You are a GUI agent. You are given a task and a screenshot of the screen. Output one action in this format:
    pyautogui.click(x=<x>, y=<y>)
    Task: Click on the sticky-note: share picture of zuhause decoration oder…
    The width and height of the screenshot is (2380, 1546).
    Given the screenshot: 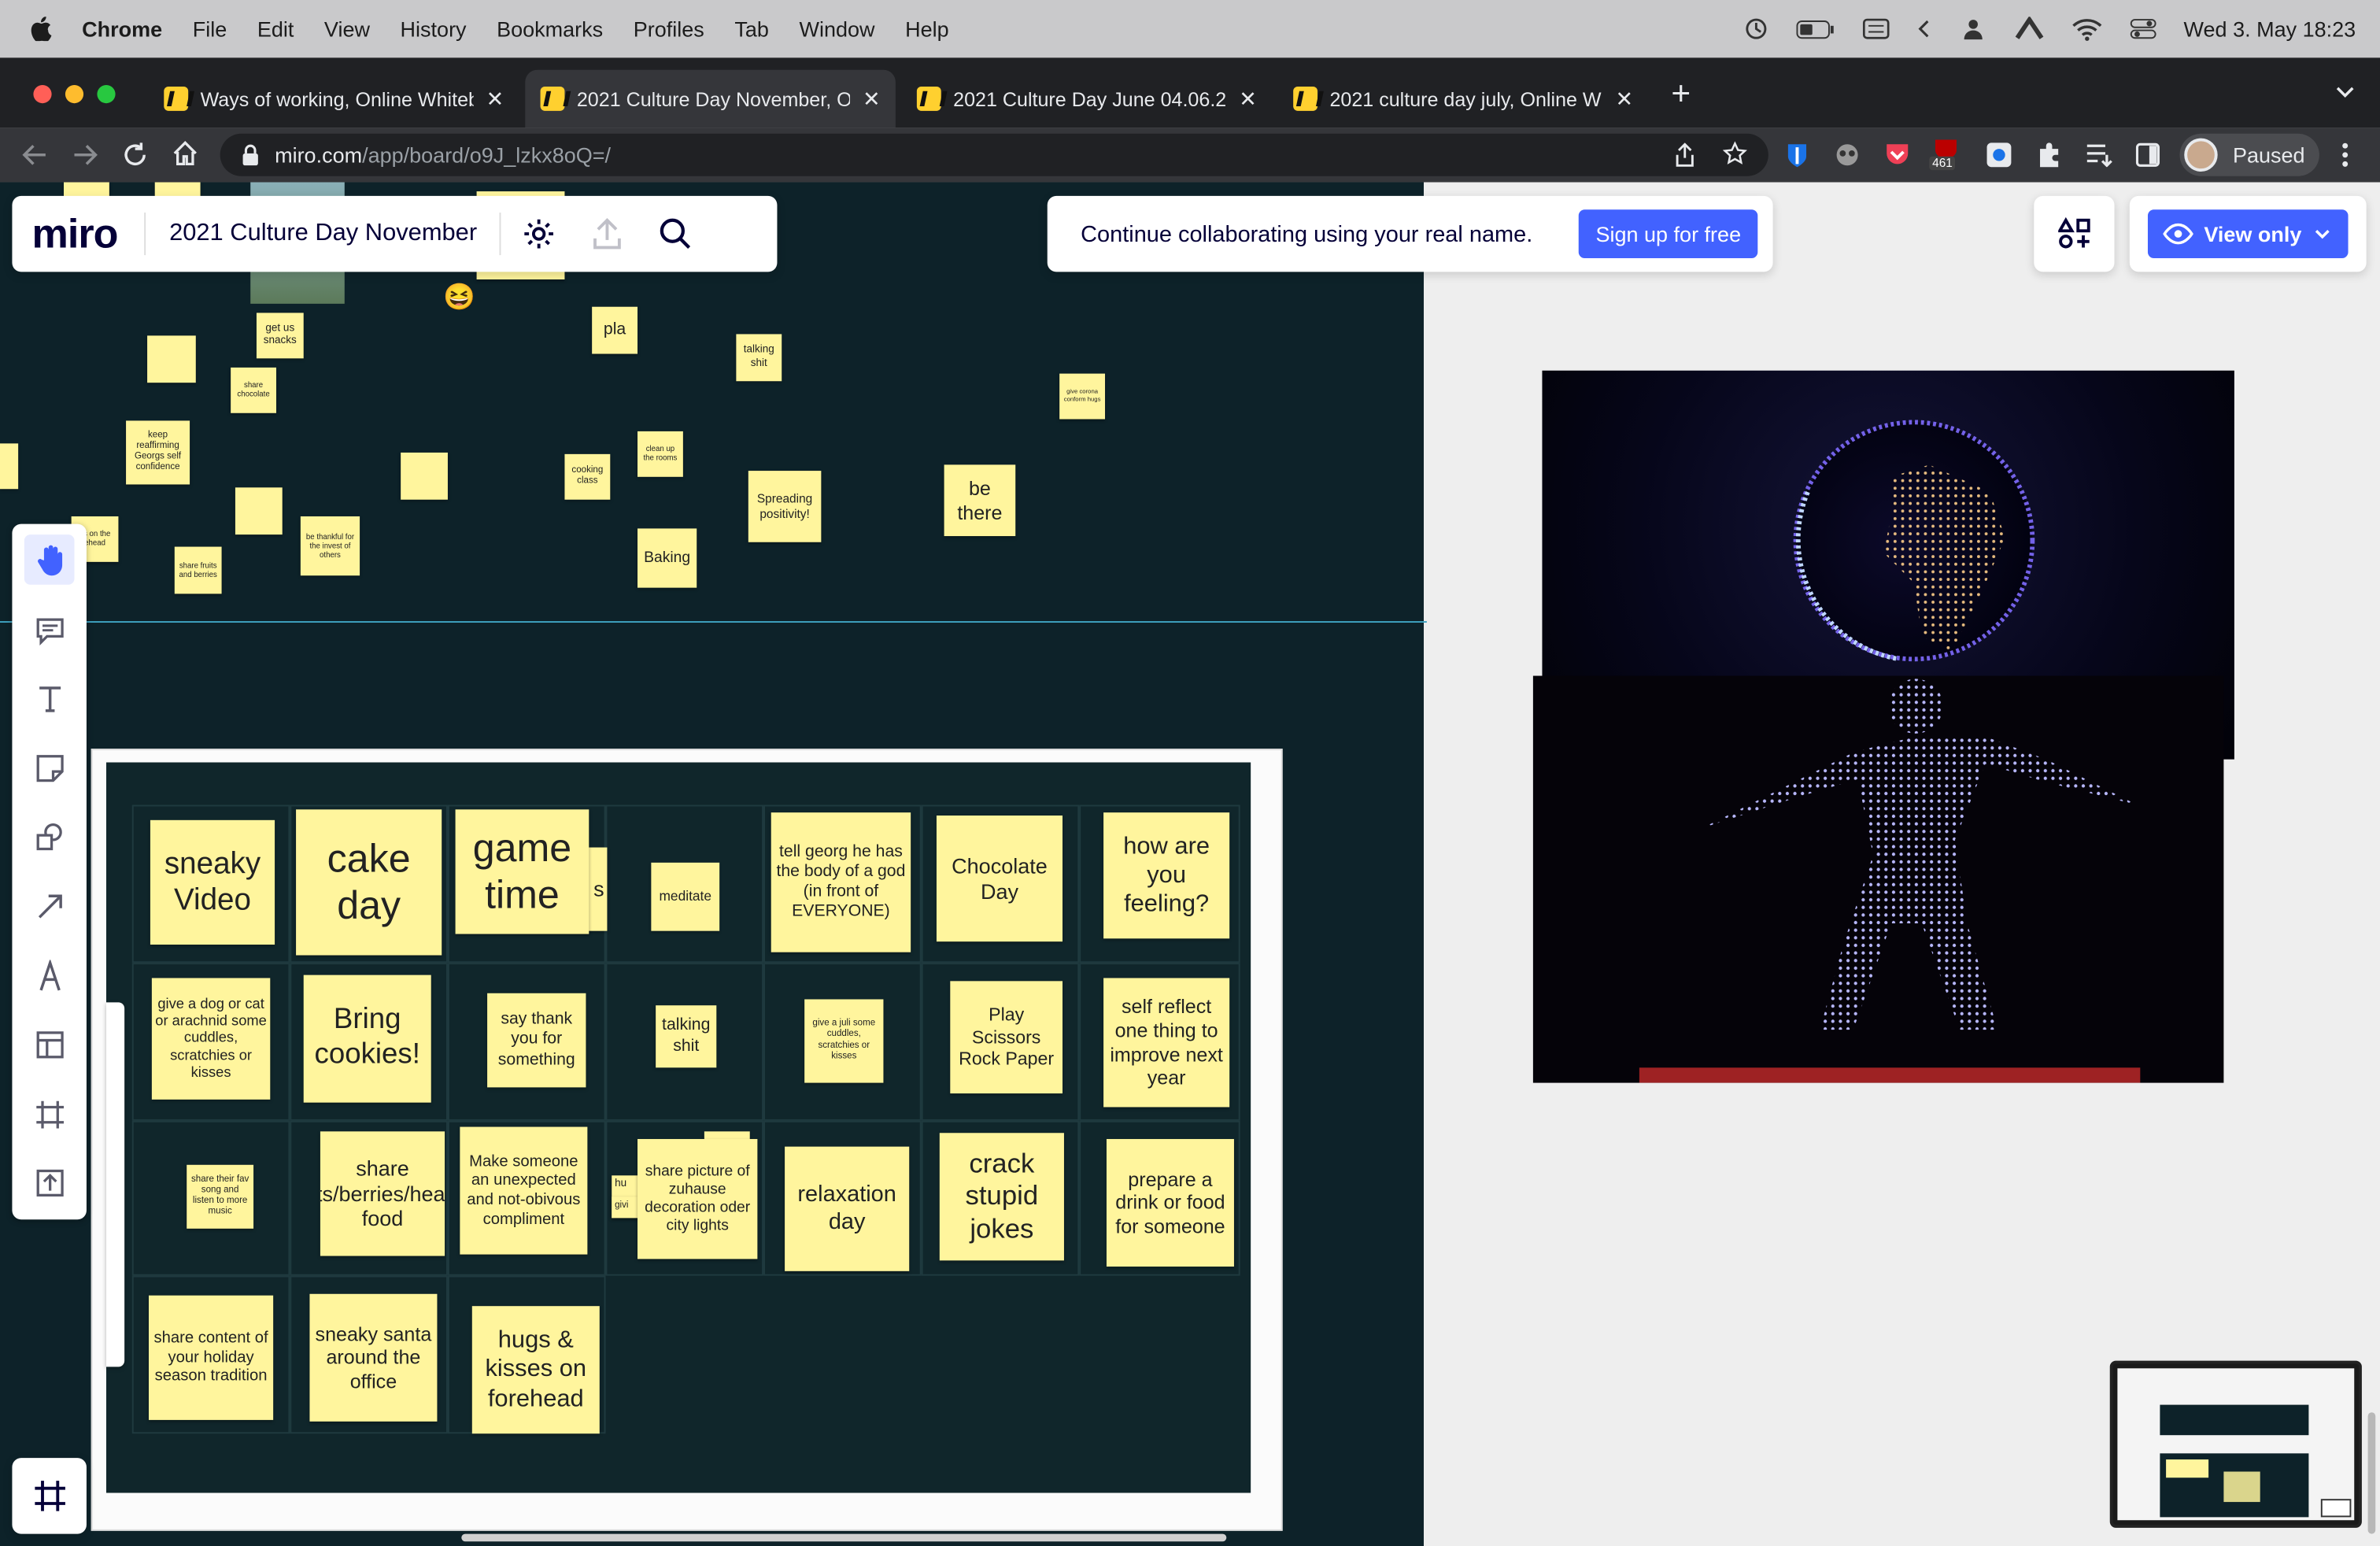 What is the action you would take?
    pyautogui.click(x=698, y=1198)
    